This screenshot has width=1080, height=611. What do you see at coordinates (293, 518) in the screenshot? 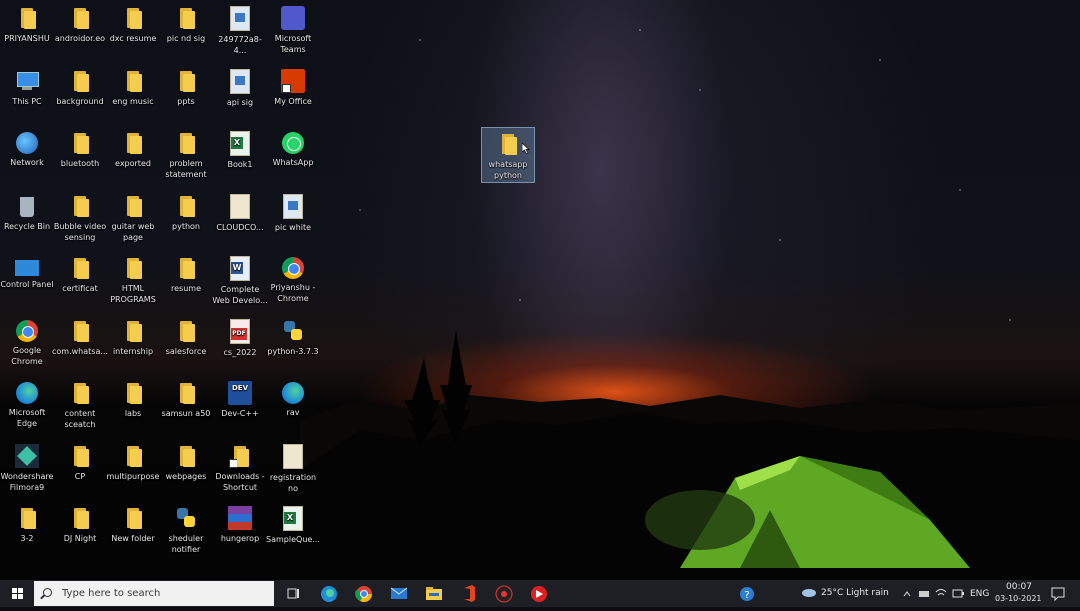
I see `excel-icon: X` at bounding box center [293, 518].